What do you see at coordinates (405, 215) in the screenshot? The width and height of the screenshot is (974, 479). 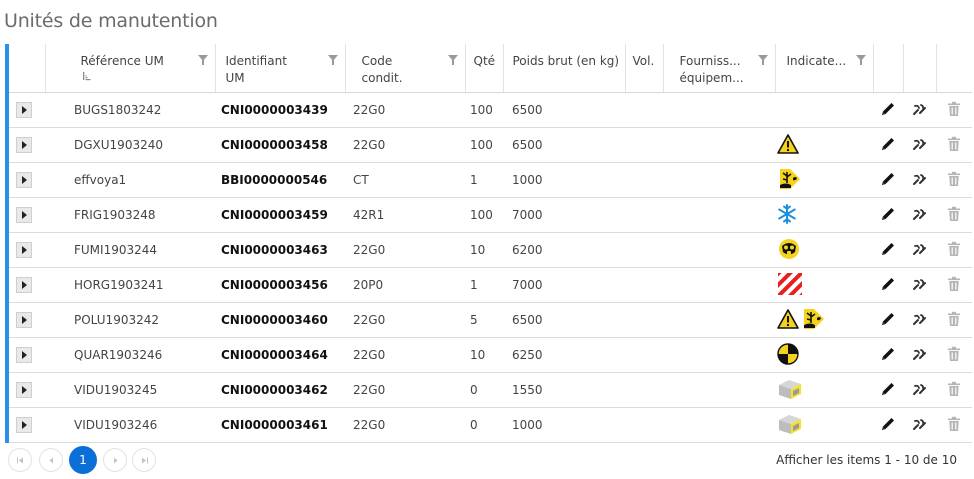 I see `cell-code: 42R1` at bounding box center [405, 215].